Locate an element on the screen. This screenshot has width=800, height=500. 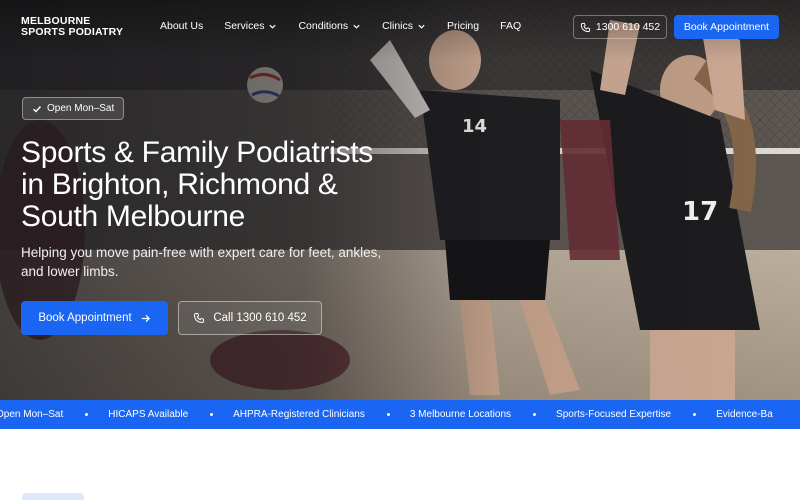
hero-book-appointment-button: Book Appointment is located at coordinates (94, 318).